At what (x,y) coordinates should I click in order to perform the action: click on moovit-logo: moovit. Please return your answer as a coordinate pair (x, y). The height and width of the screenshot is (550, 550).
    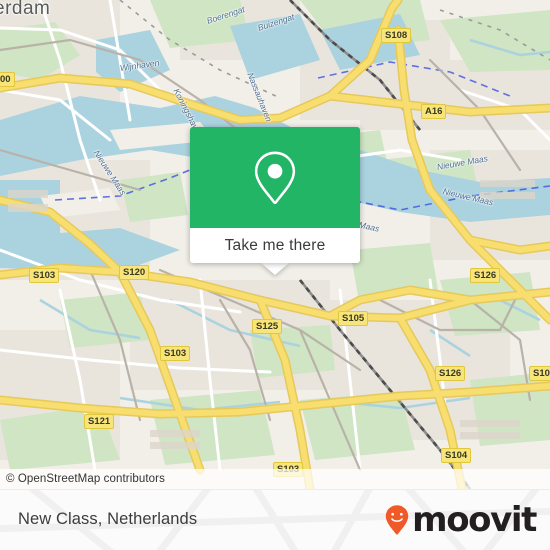
    Looking at the image, I should click on (460, 519).